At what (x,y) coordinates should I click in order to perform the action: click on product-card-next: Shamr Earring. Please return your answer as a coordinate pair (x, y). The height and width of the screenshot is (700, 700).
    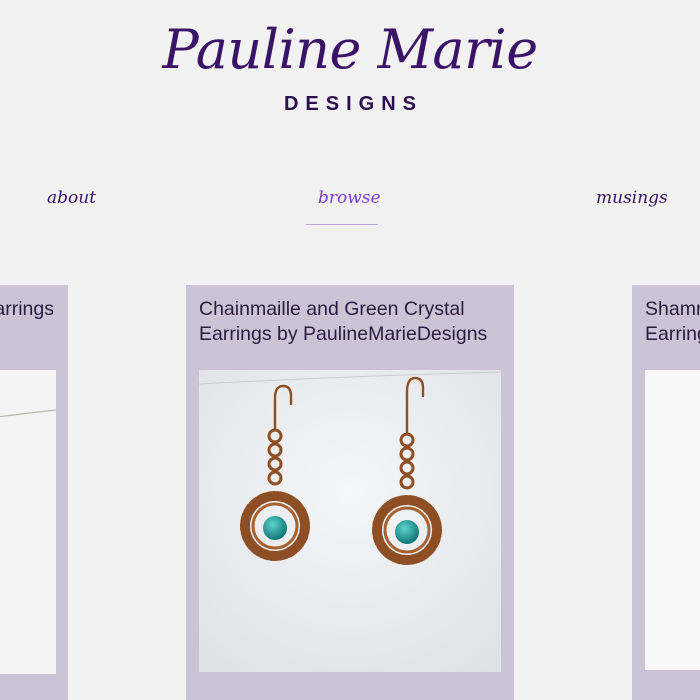
    Looking at the image, I should click on (666, 492).